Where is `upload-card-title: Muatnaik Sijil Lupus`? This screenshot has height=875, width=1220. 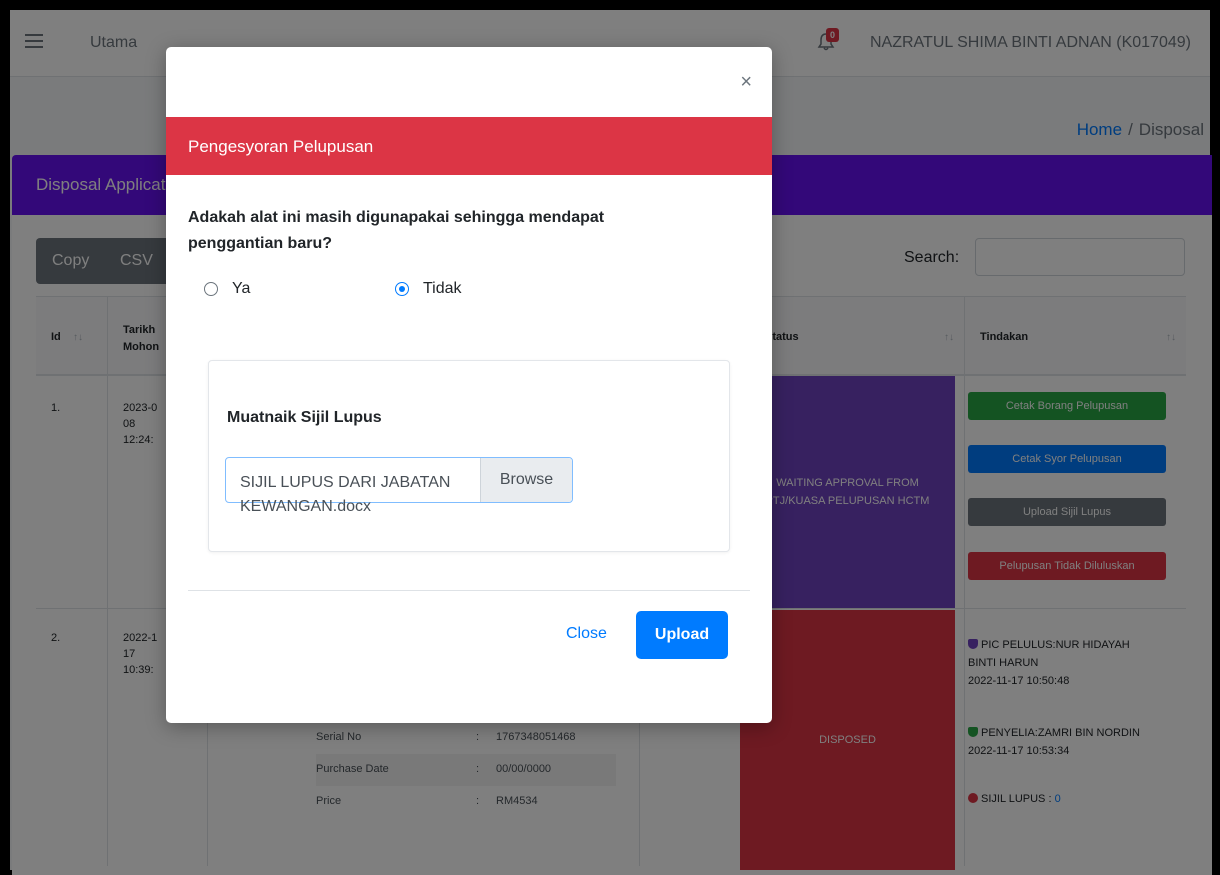 upload-card-title: Muatnaik Sijil Lupus is located at coordinates (304, 417).